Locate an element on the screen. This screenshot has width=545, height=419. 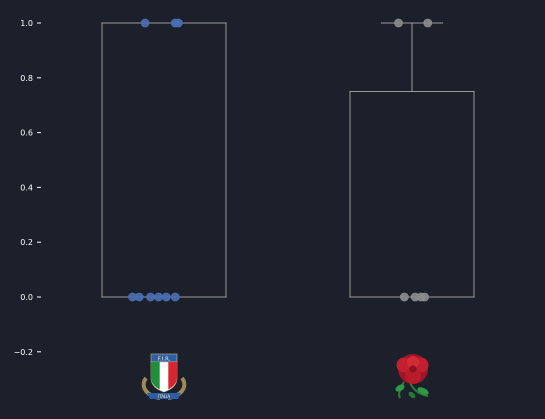
italy-rugby-fir-crest-icon: F.I.R. ITALIA is located at coordinates (164, 376).